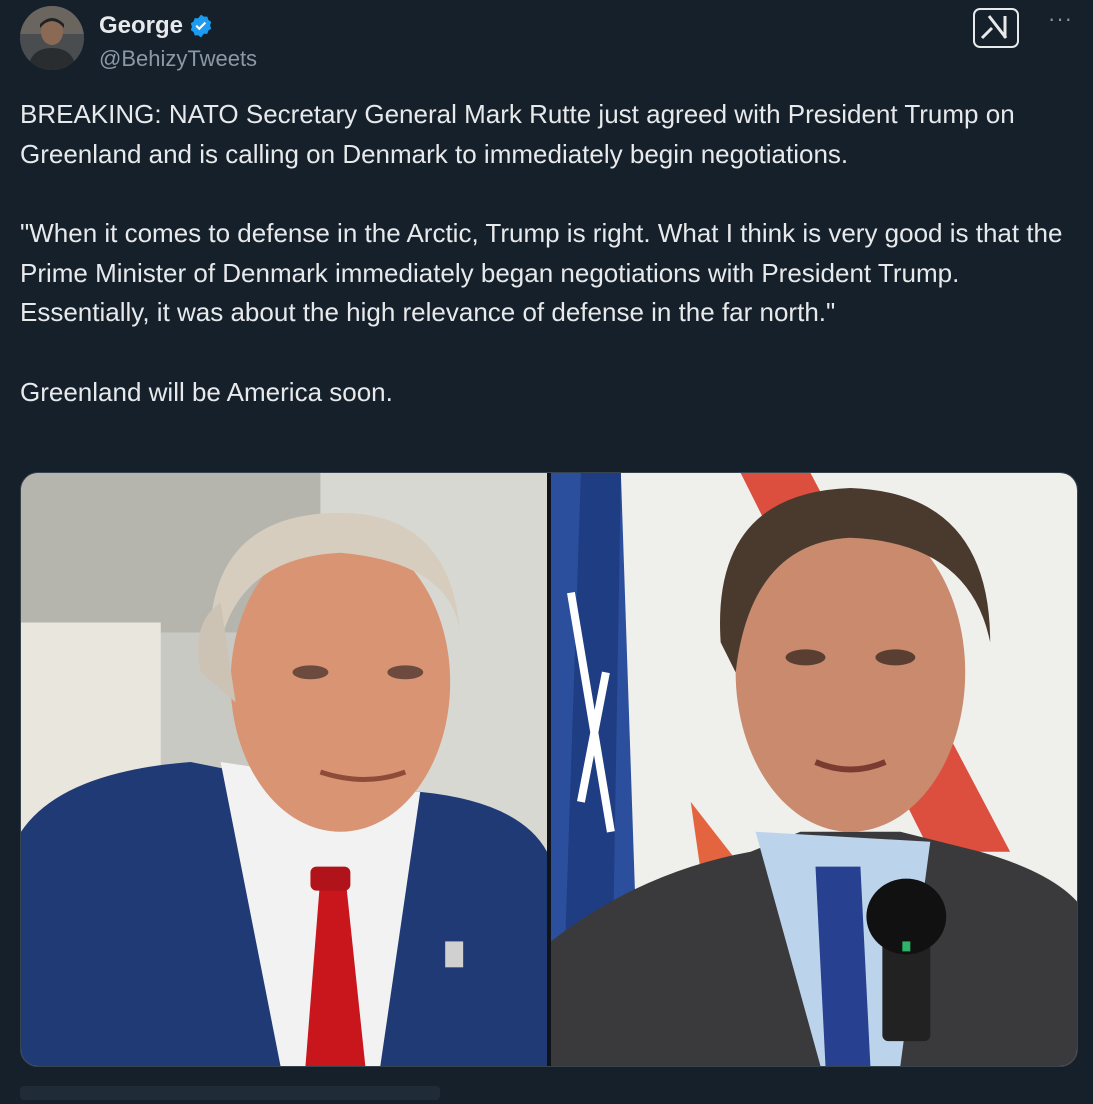 The height and width of the screenshot is (1104, 1093). I want to click on grok-button, so click(996, 28).